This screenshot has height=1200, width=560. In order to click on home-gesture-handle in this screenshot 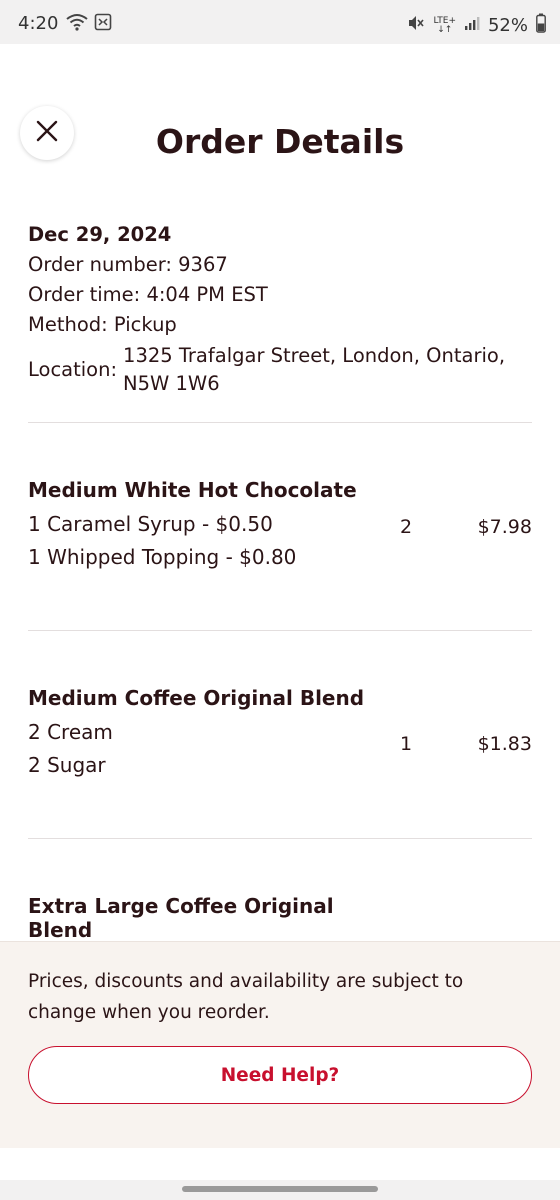, I will do `click(280, 1189)`.